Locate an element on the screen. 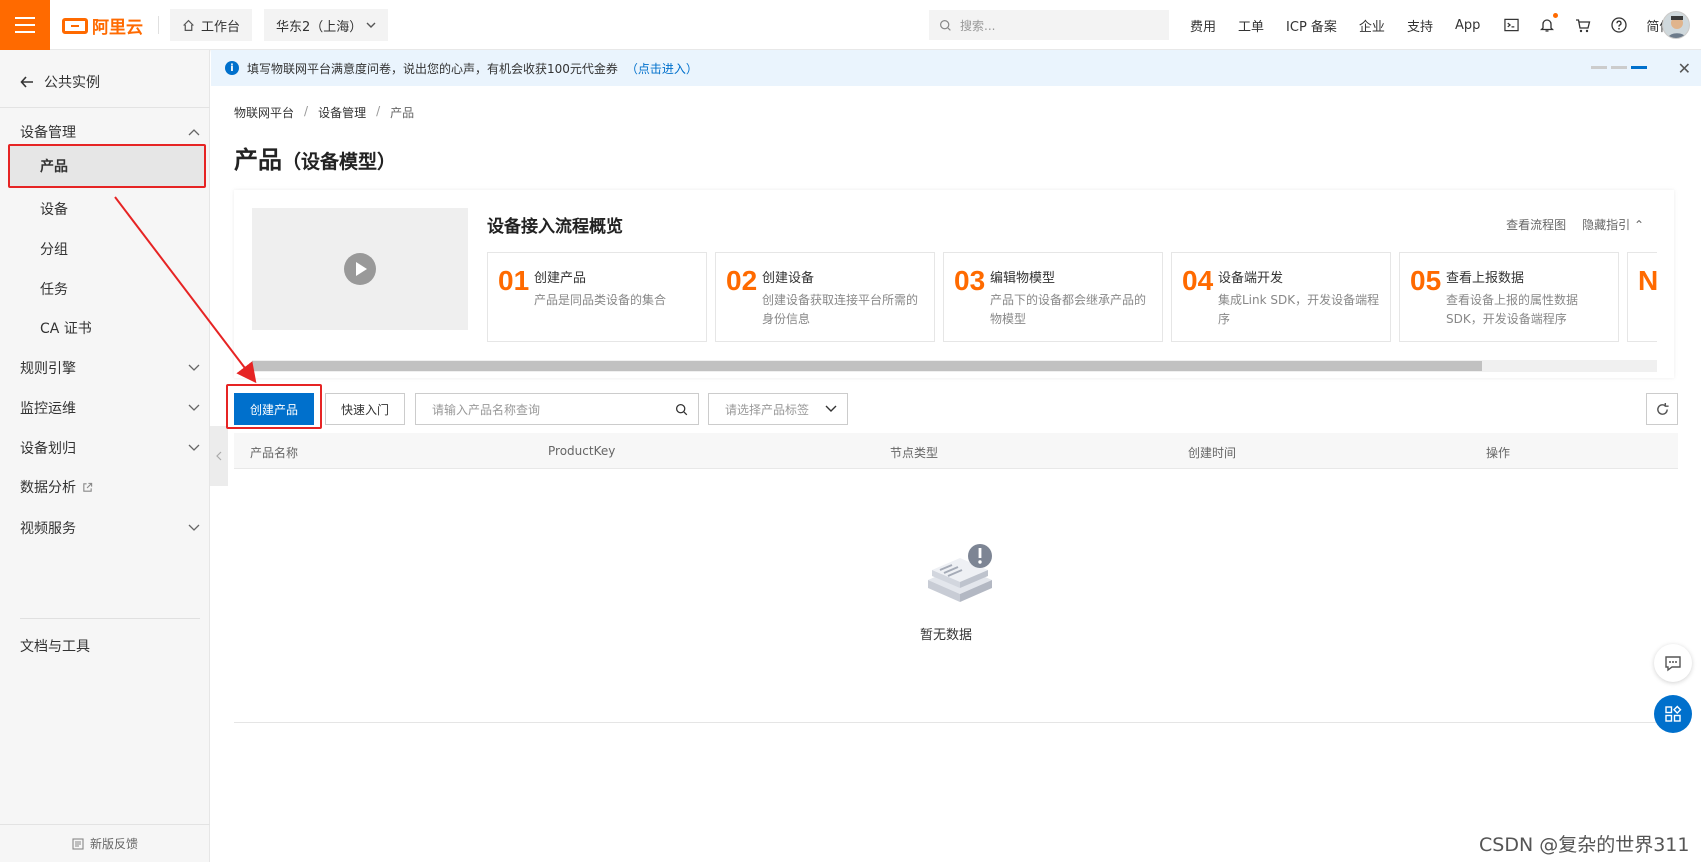  link-app: App is located at coordinates (1467, 25).